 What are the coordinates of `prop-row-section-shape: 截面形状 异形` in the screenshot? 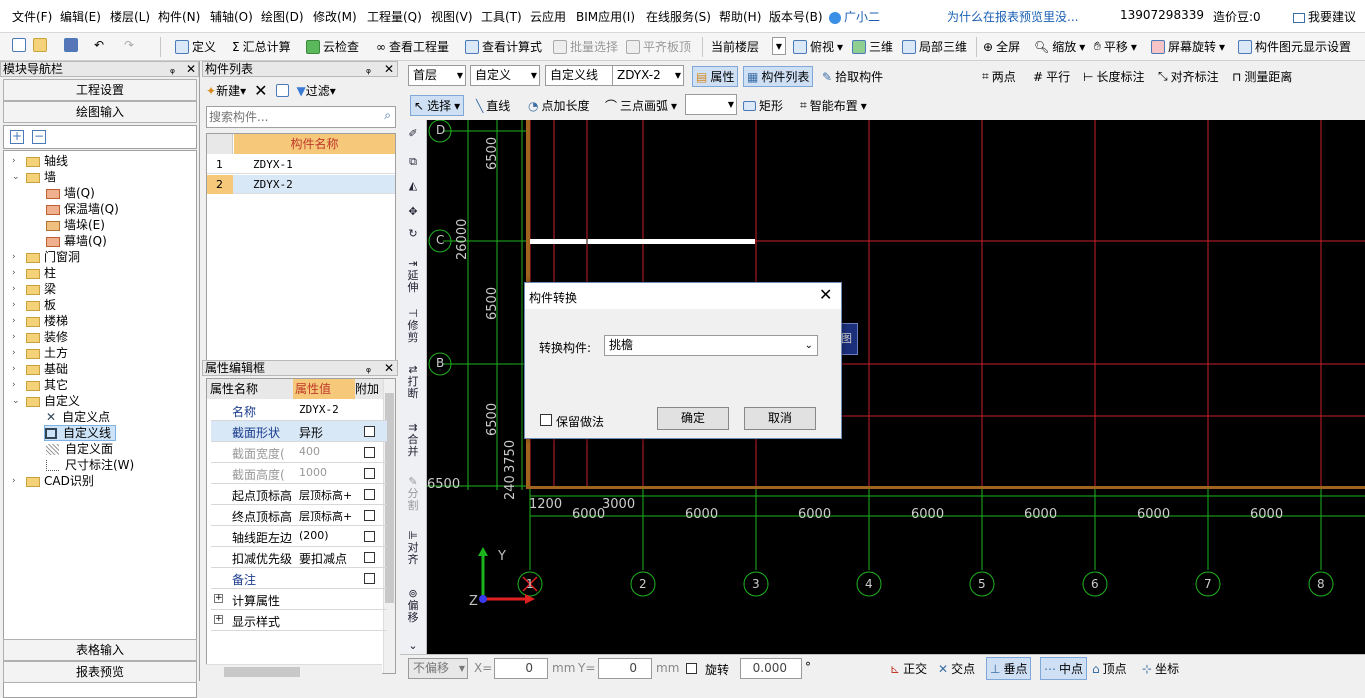 It's located at (299, 431).